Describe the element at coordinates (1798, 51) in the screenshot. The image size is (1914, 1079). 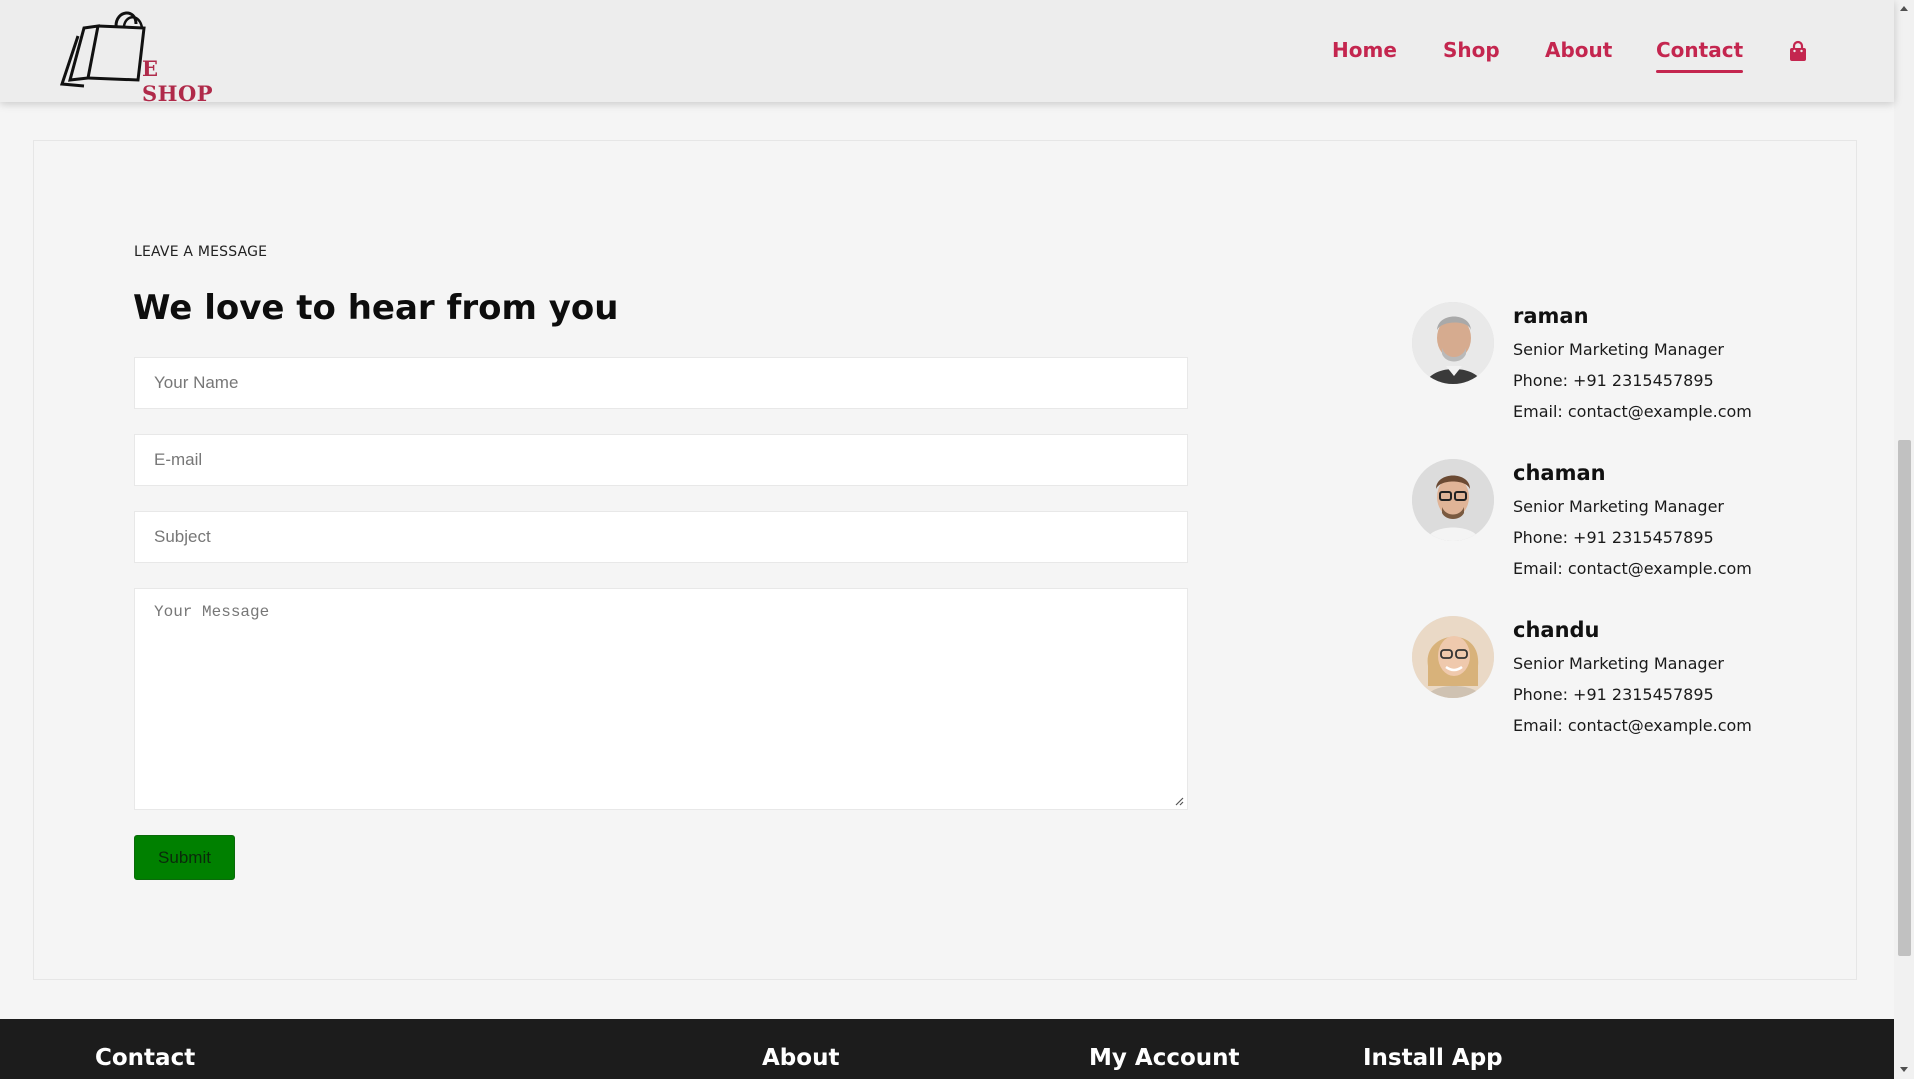
I see `shopping-bag-icon` at that location.